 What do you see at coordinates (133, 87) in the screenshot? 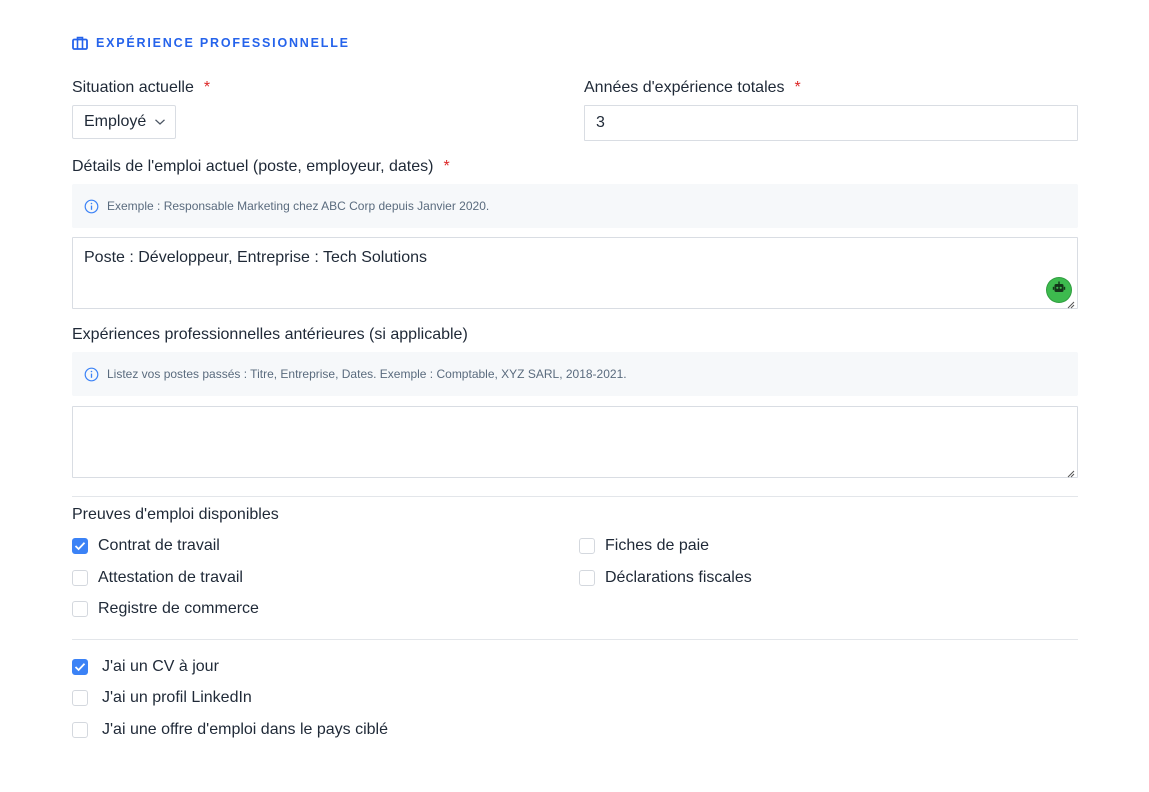
I see `situation-label-text: Situation actuelle` at bounding box center [133, 87].